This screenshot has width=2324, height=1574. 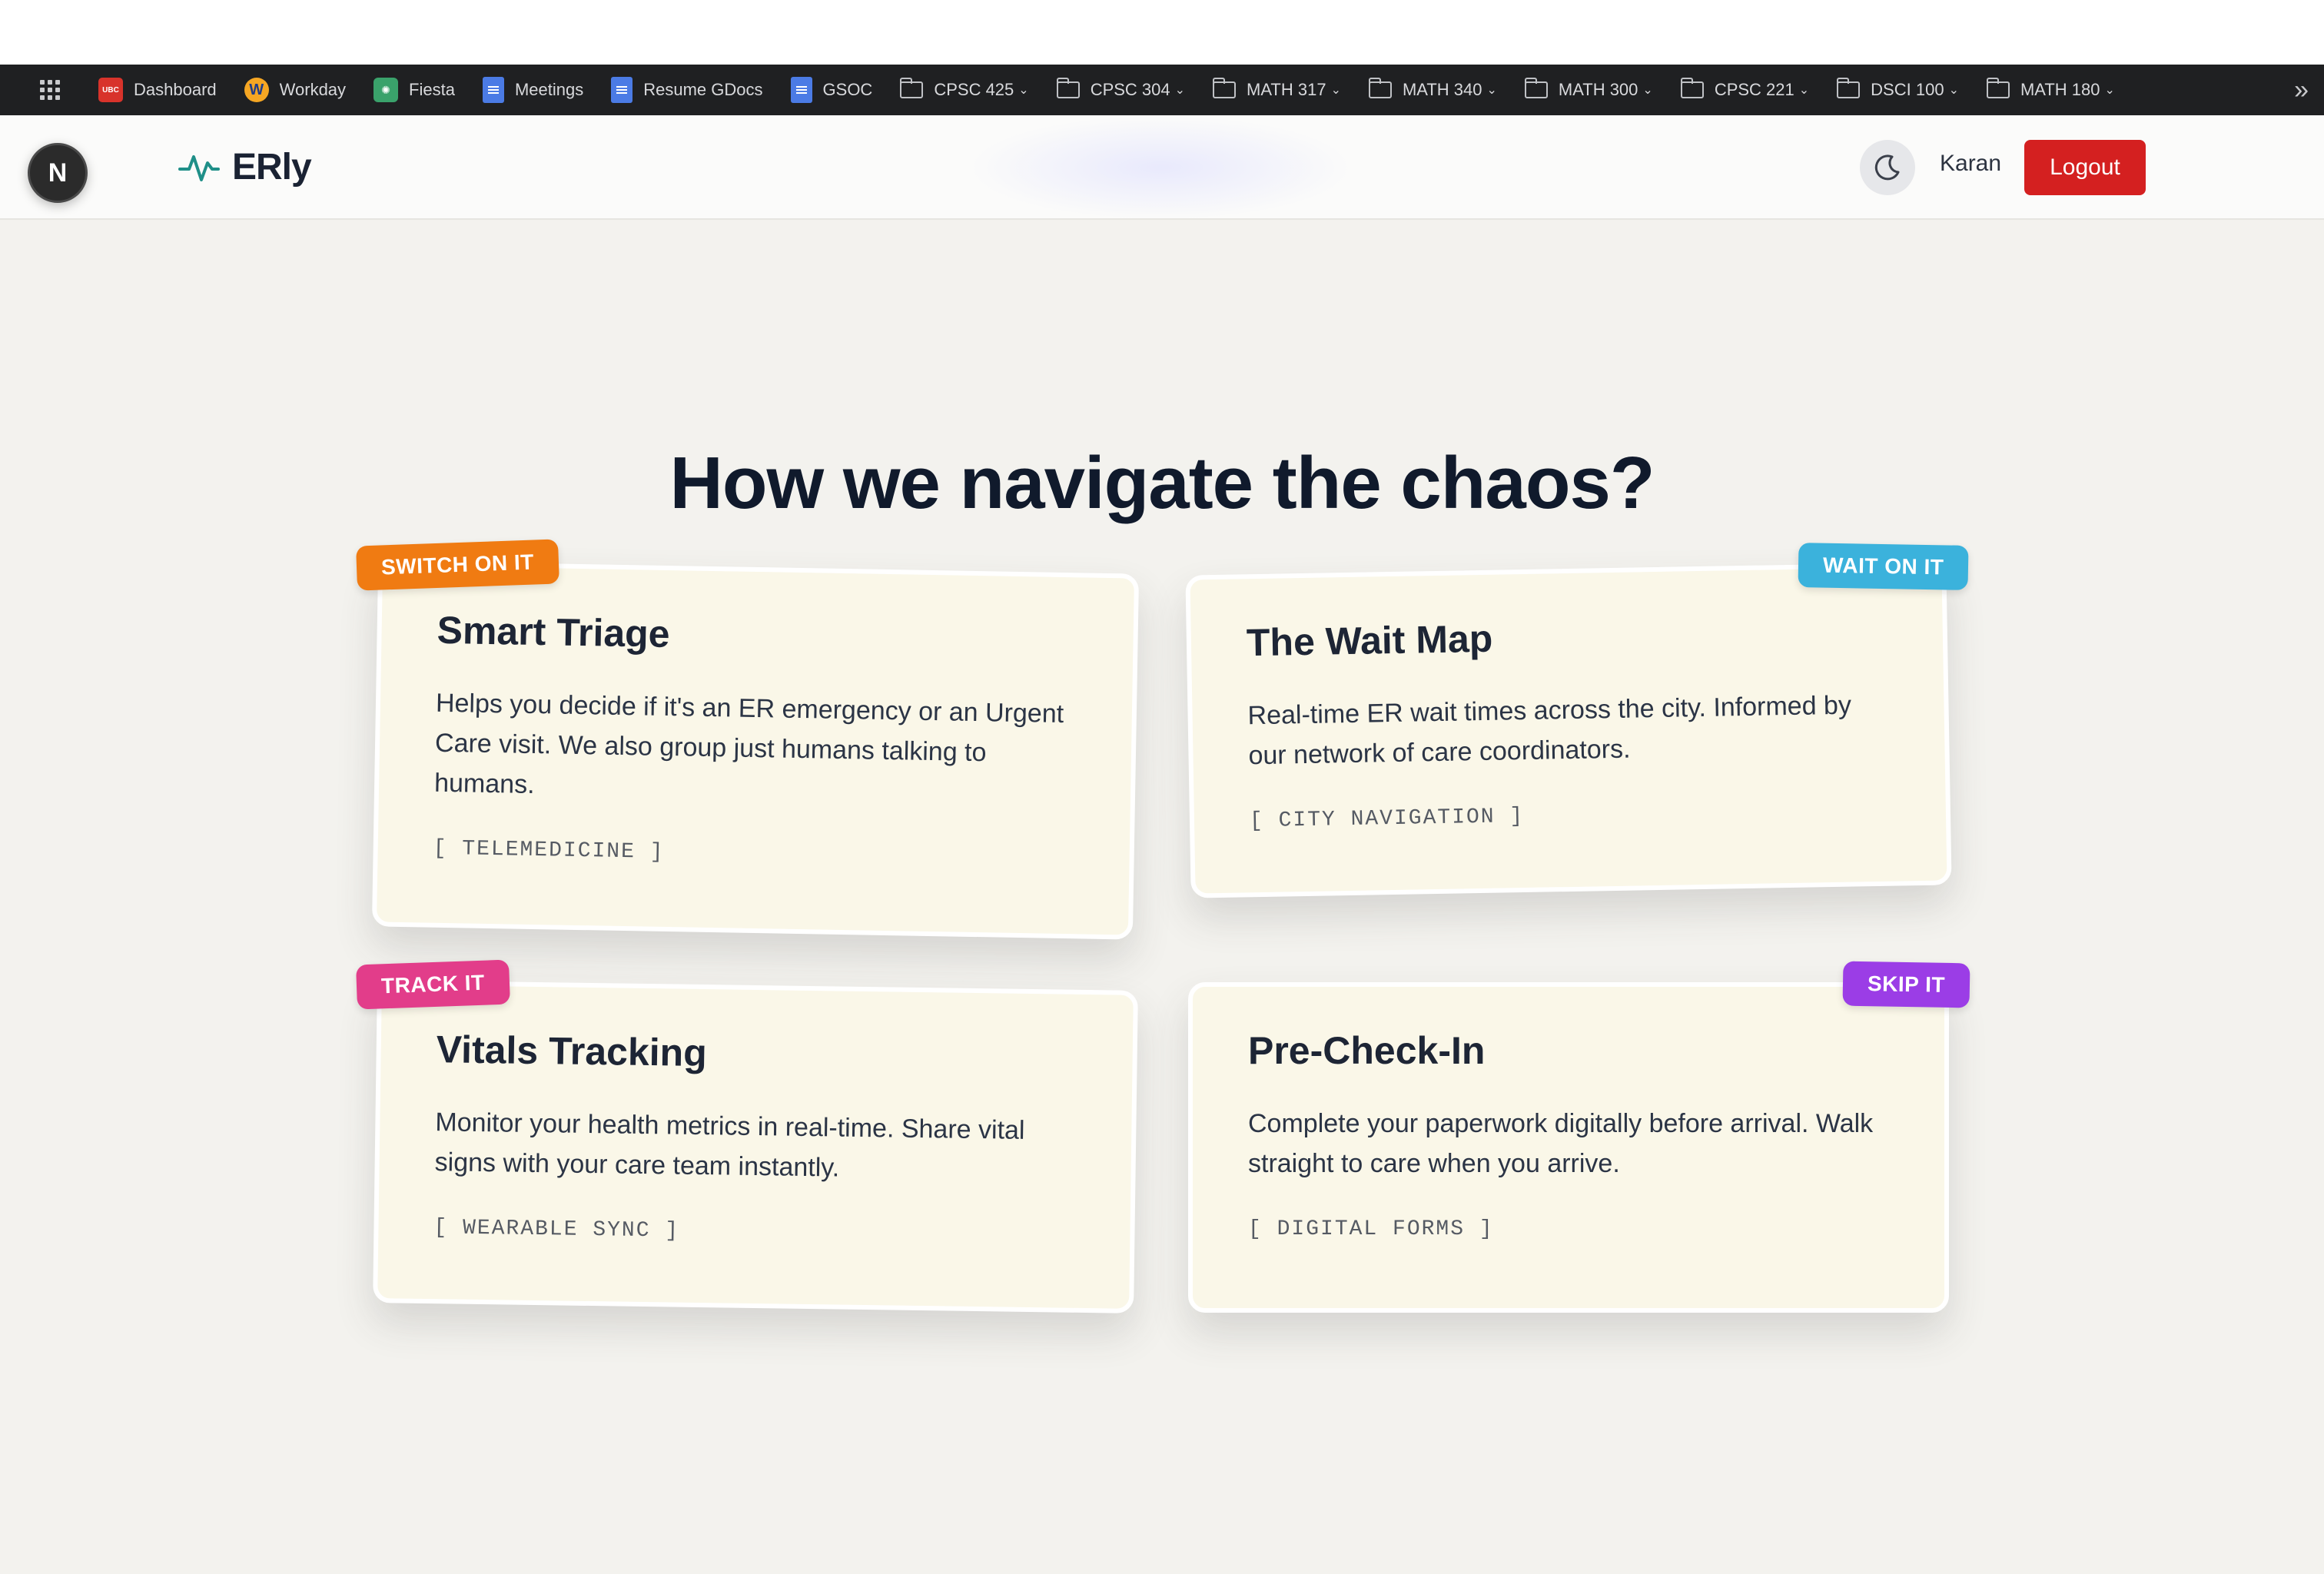 I want to click on card-badge: SWITCH ON IT, so click(x=457, y=565).